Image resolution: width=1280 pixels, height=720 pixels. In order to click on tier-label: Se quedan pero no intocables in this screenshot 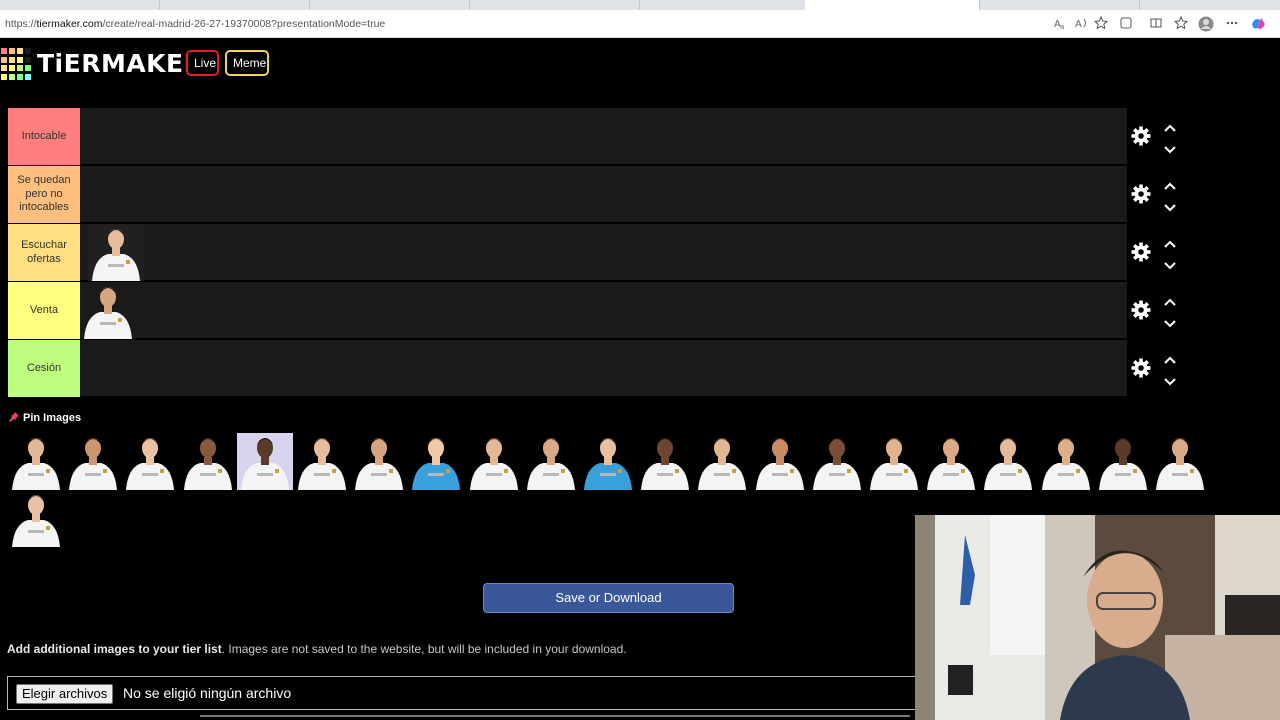, I will do `click(44, 194)`.